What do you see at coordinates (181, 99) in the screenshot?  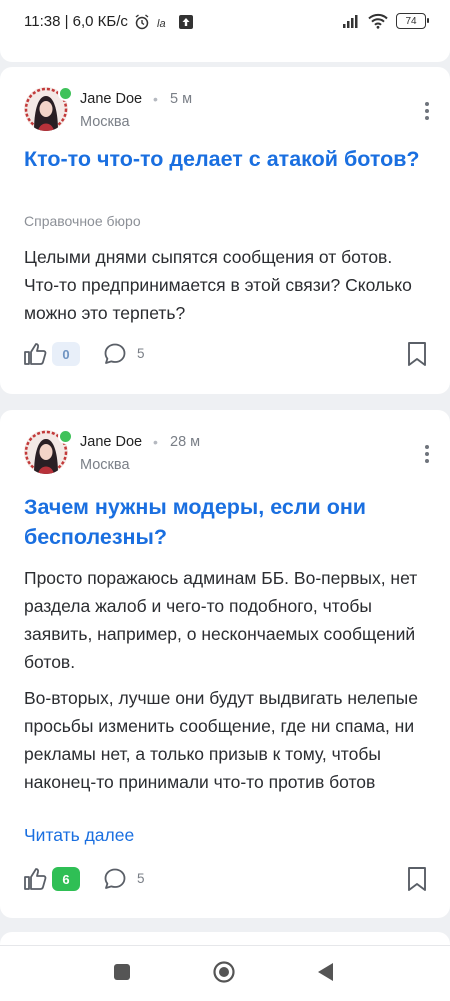 I see `post-time: 5 м` at bounding box center [181, 99].